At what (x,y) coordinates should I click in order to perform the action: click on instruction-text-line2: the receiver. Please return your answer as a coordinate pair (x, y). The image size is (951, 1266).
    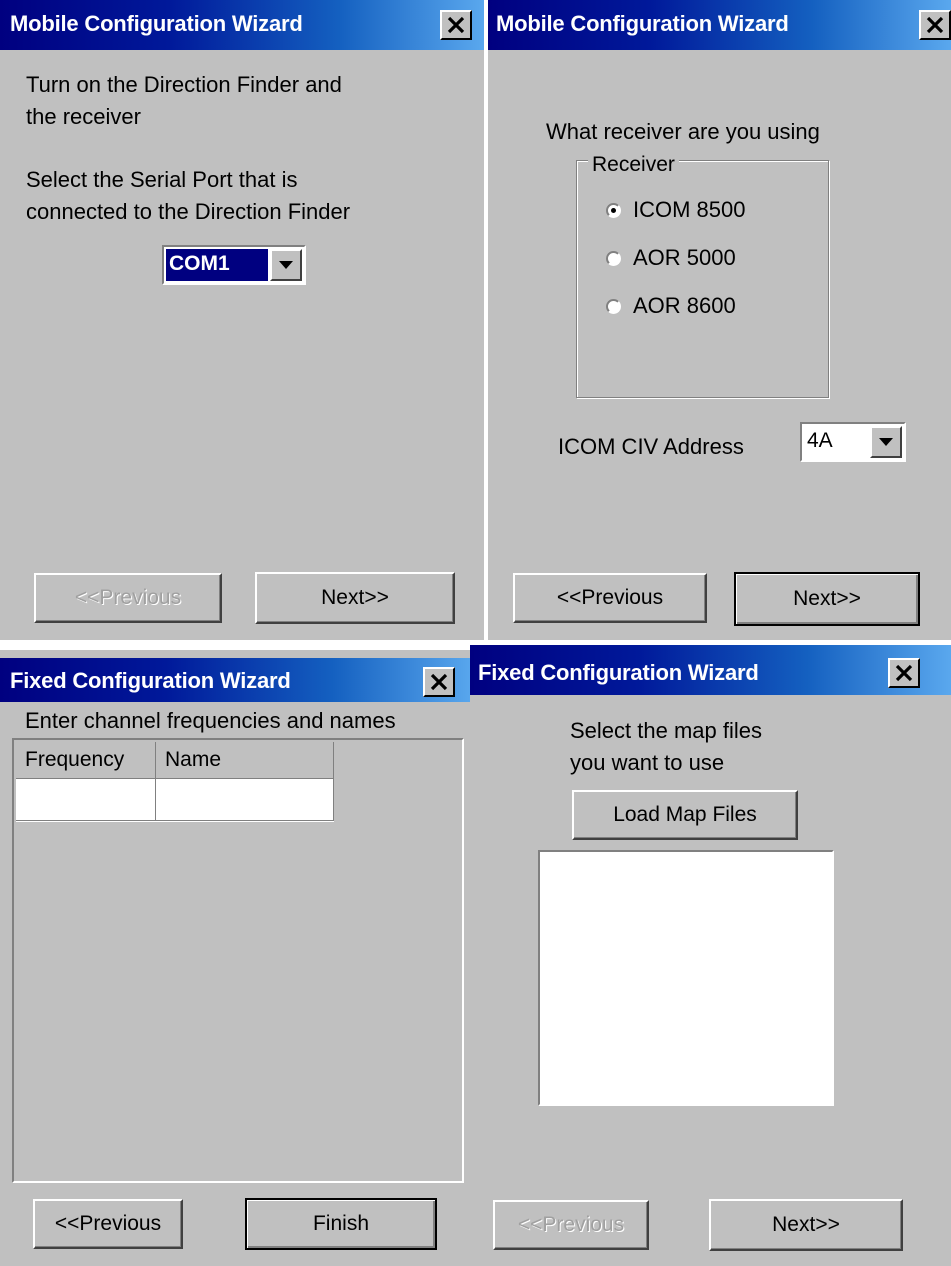
    Looking at the image, I should click on (83, 116).